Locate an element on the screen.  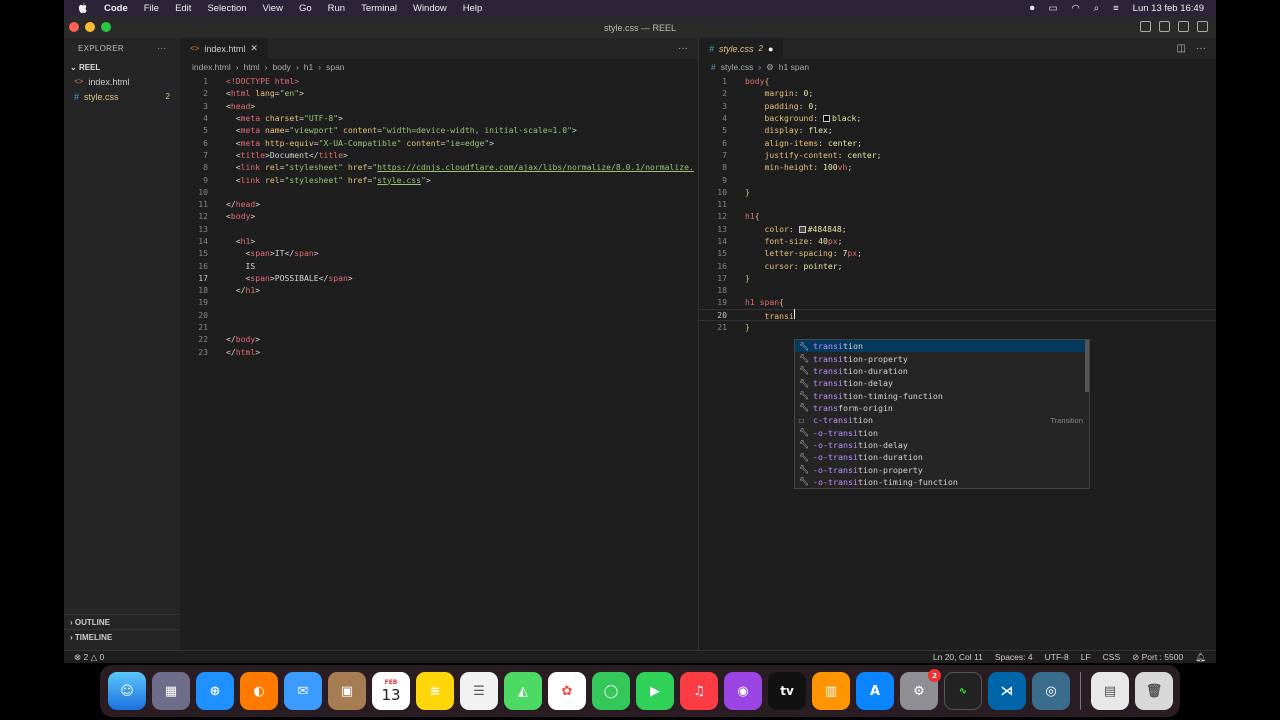
finder-icon: ☺ is located at coordinates (127, 691).